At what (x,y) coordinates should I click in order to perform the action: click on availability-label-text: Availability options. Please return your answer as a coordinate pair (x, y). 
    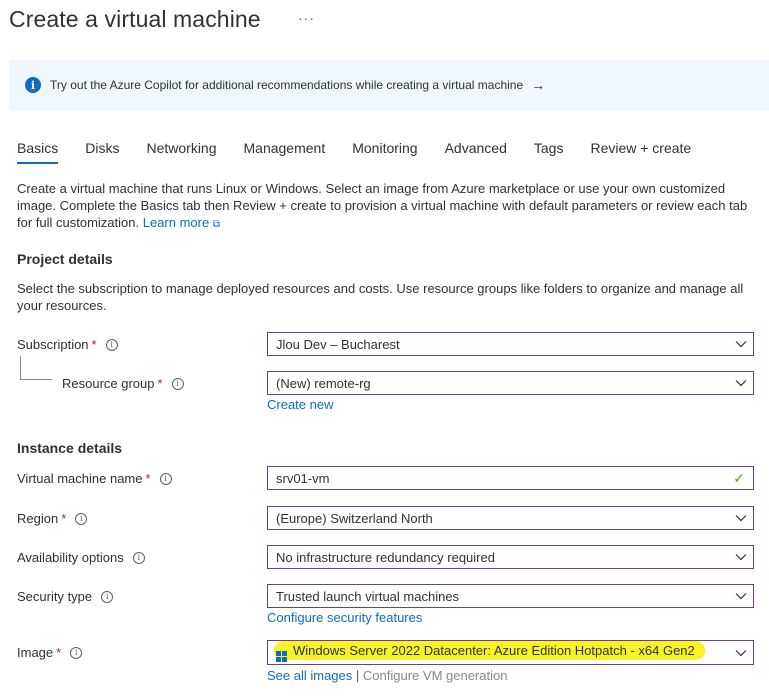
    Looking at the image, I should click on (70, 557).